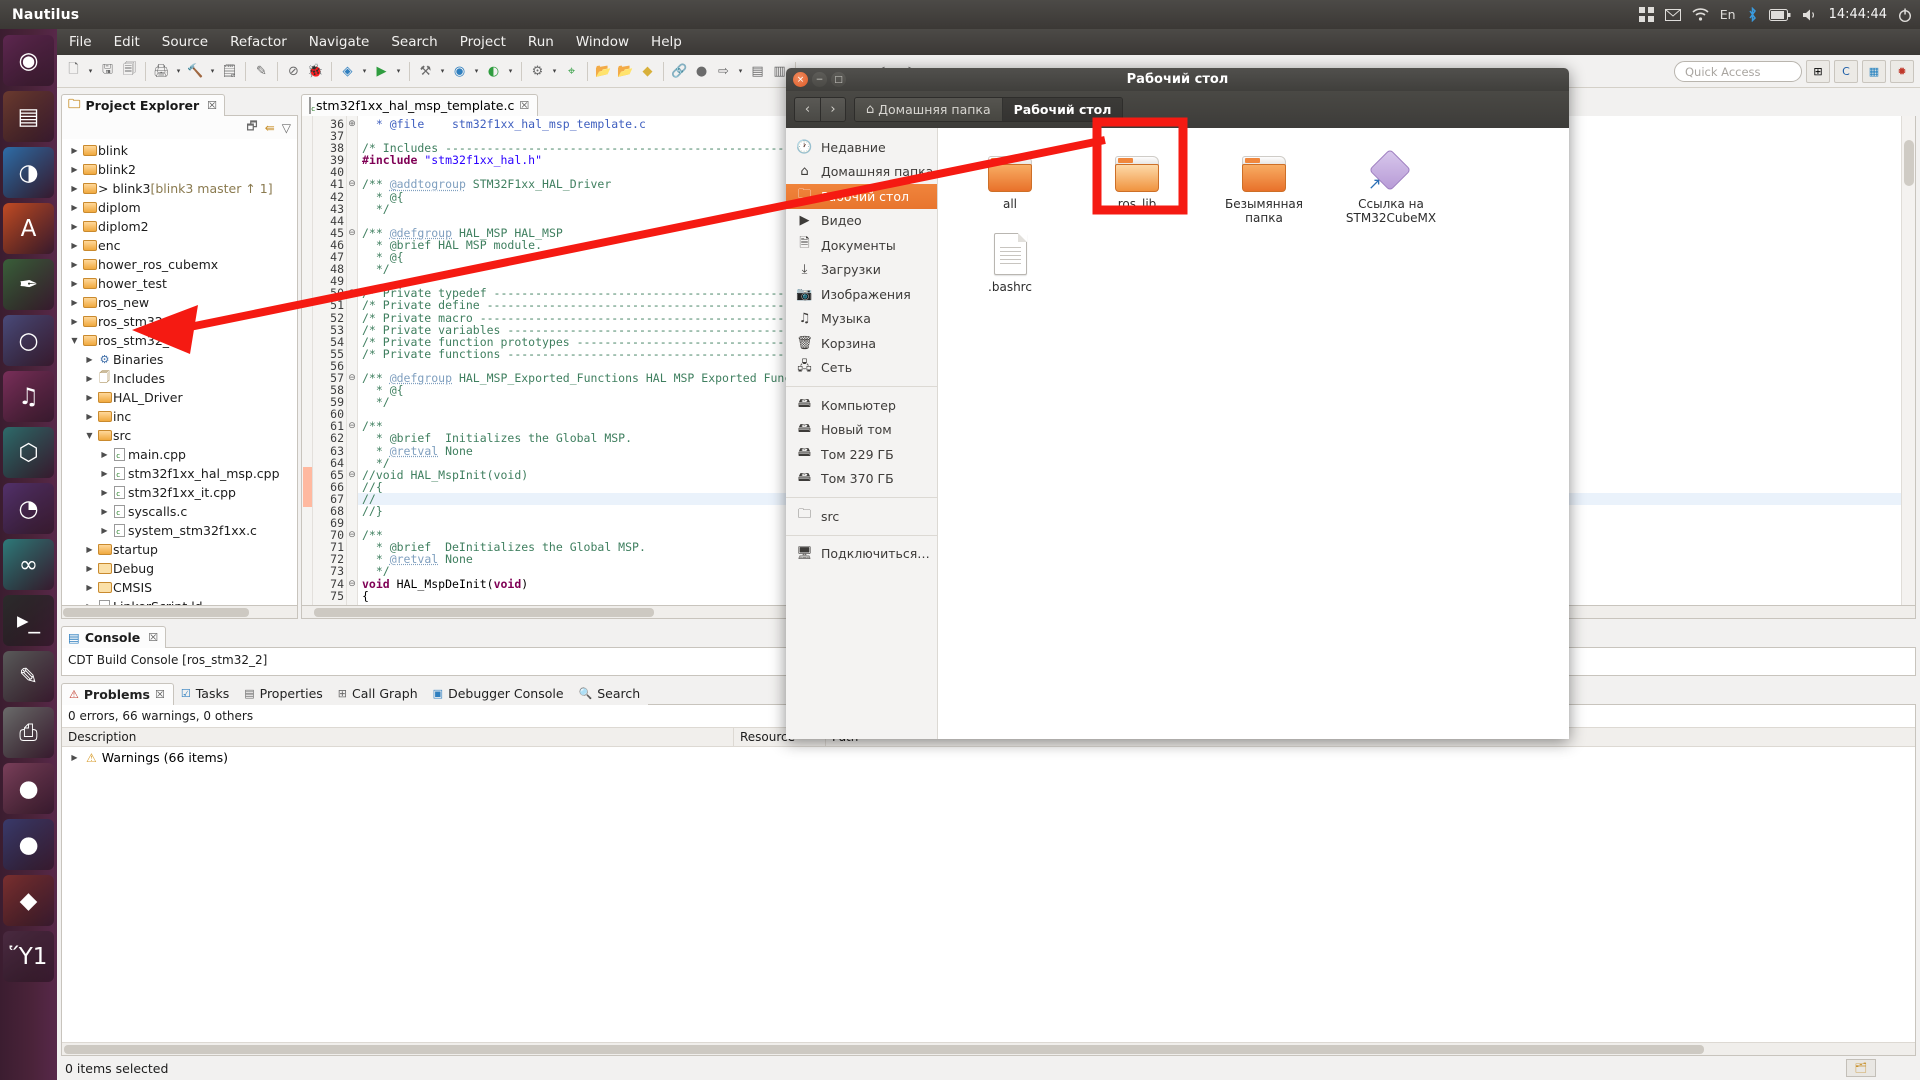 The image size is (1920, 1080). What do you see at coordinates (179, 601) in the screenshot?
I see `tree-node: ▶LinkerScript.ld` at bounding box center [179, 601].